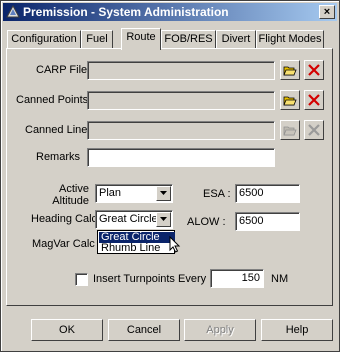 The image size is (340, 352). I want to click on window-title: Premission - System Administration, so click(126, 12).